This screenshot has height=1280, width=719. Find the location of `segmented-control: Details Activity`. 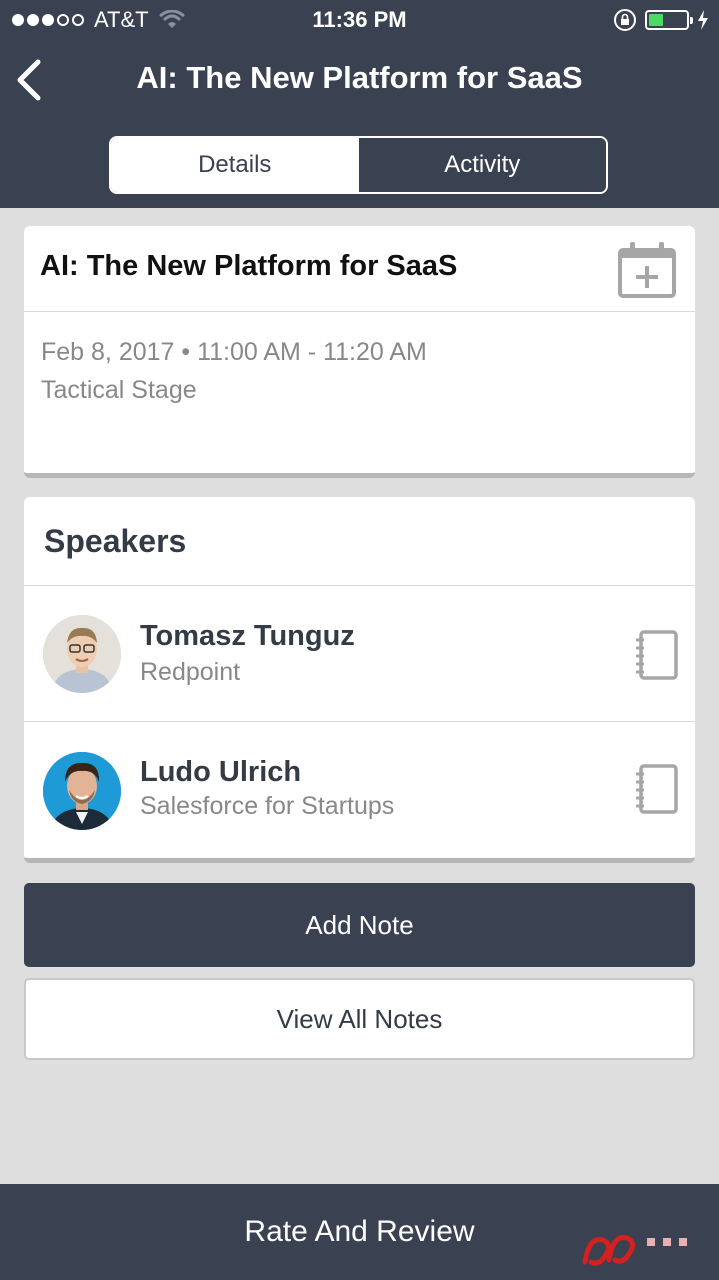

segmented-control: Details Activity is located at coordinates (358, 165).